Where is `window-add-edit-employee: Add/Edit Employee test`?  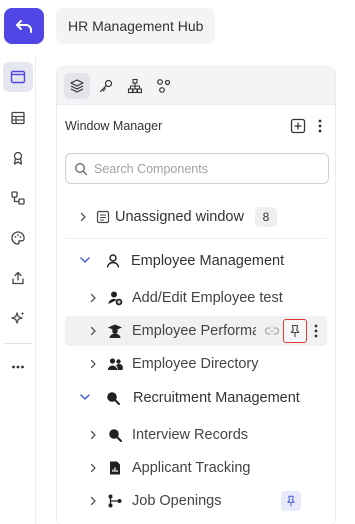
window-add-edit-employee: Add/Edit Employee test is located at coordinates (196, 298).